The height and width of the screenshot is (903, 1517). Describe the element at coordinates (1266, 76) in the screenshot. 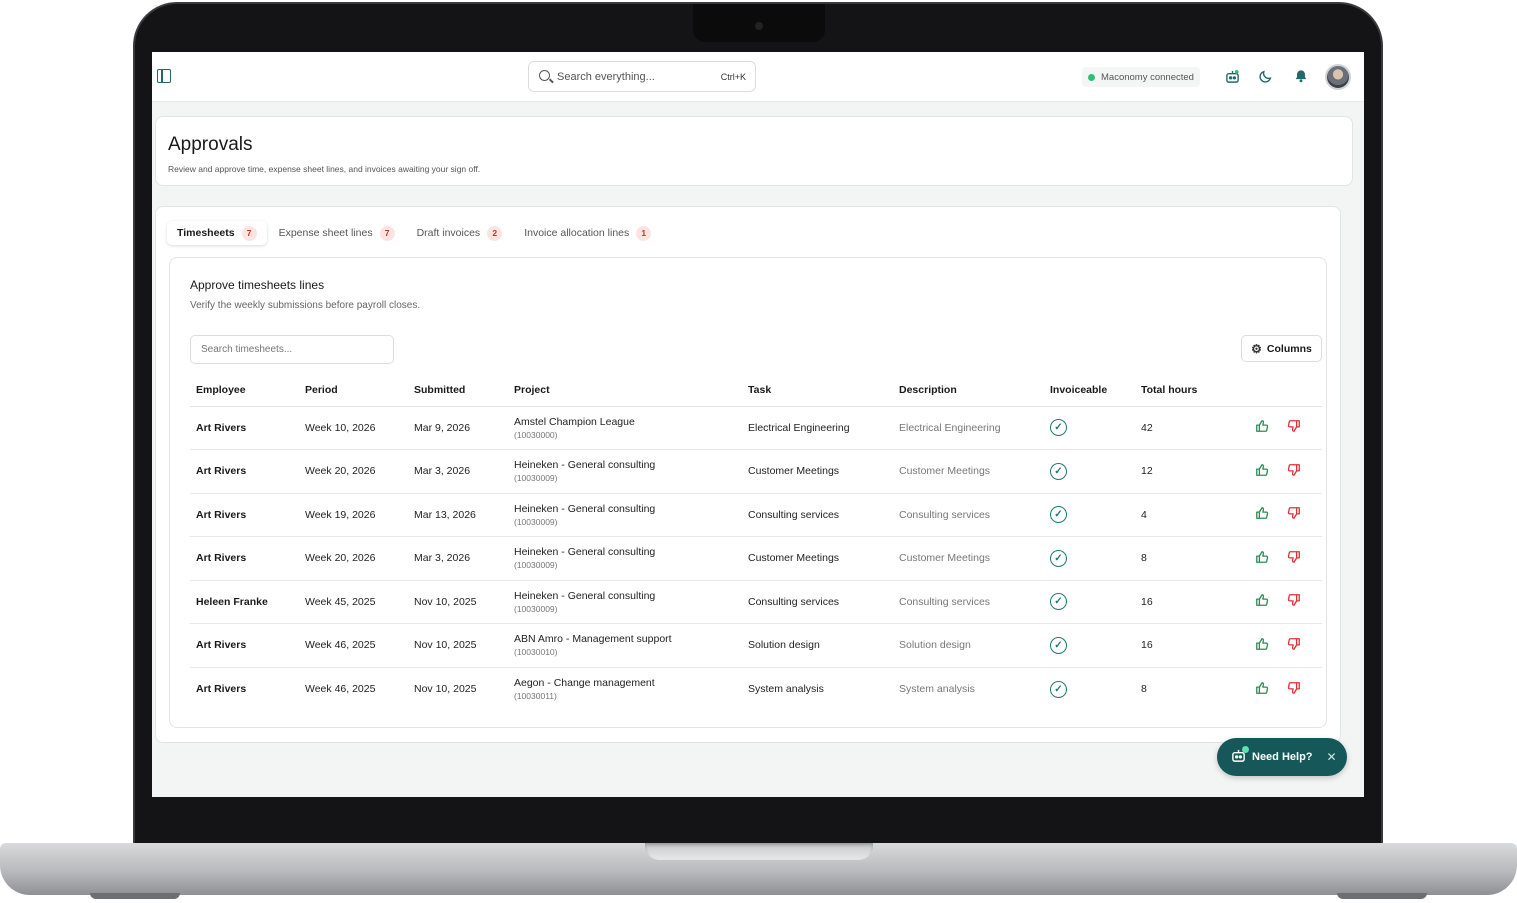

I see `dark-mode-moon-icon` at that location.